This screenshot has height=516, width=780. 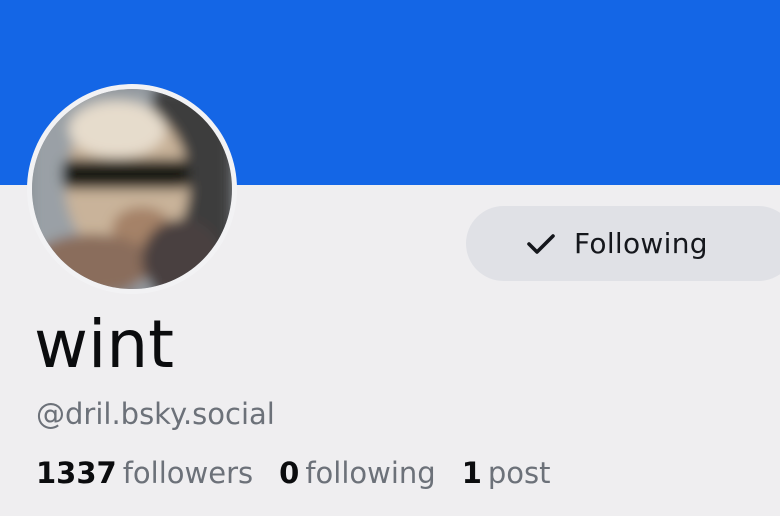 What do you see at coordinates (641, 243) in the screenshot?
I see `following-button-label: Following` at bounding box center [641, 243].